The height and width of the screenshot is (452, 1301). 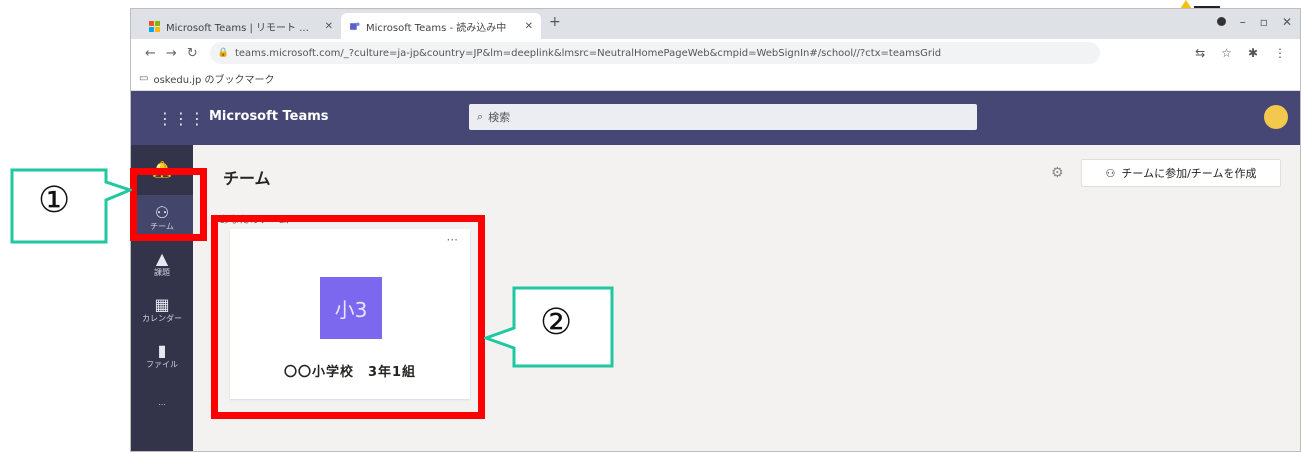 What do you see at coordinates (162, 304) in the screenshot?
I see `calendar-icon: ▦` at bounding box center [162, 304].